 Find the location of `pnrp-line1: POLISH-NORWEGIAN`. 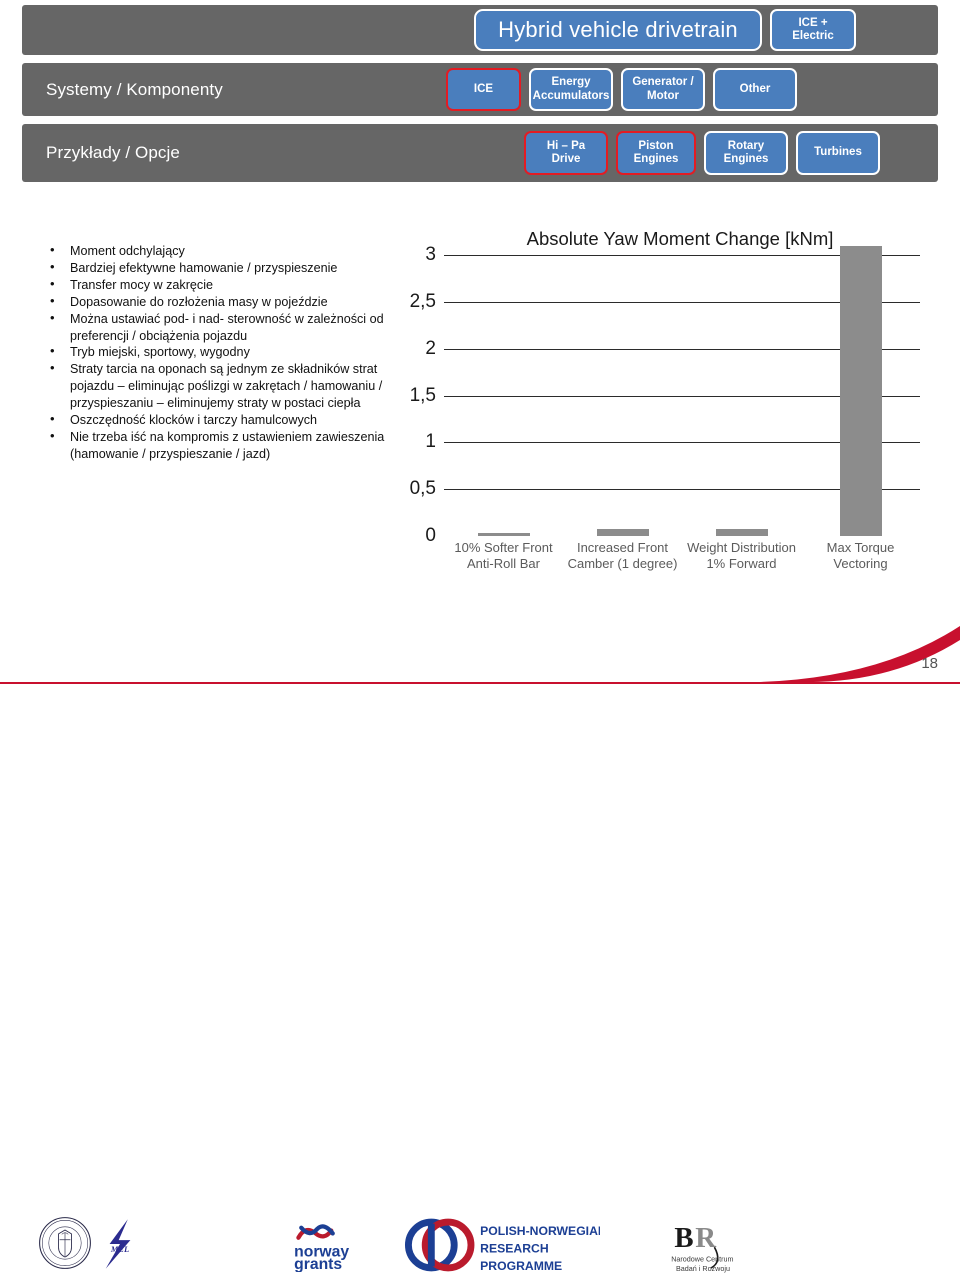

pnrp-line1: POLISH-NORWEGIAN is located at coordinates (540, 1231).